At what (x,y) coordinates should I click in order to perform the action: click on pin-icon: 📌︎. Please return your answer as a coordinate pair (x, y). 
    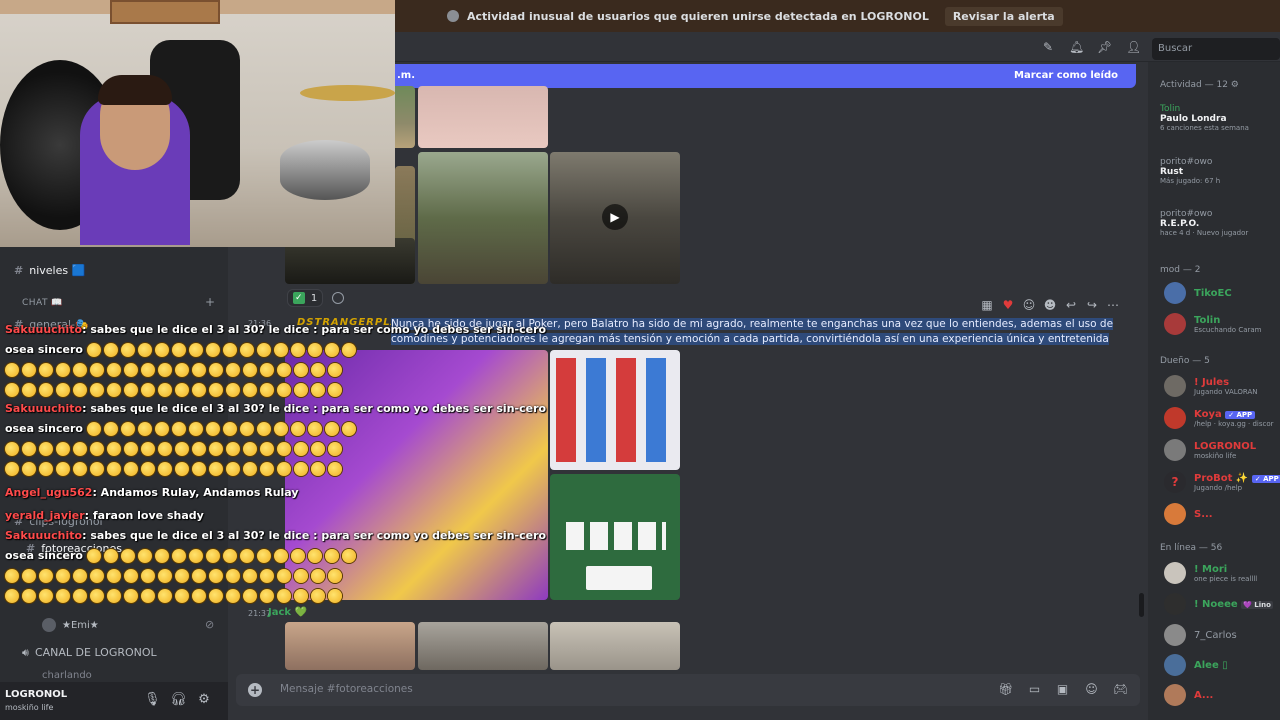
    Looking at the image, I should click on (1104, 47).